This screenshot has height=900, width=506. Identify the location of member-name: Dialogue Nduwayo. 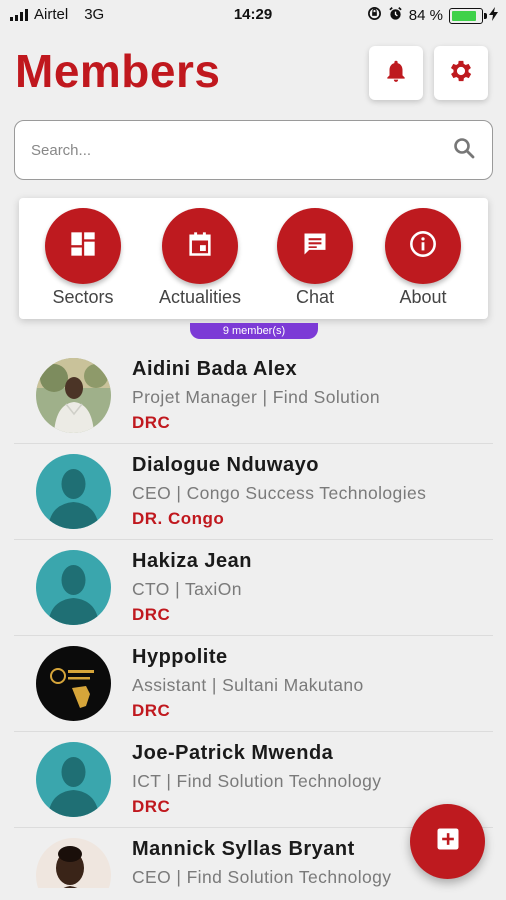
(225, 465).